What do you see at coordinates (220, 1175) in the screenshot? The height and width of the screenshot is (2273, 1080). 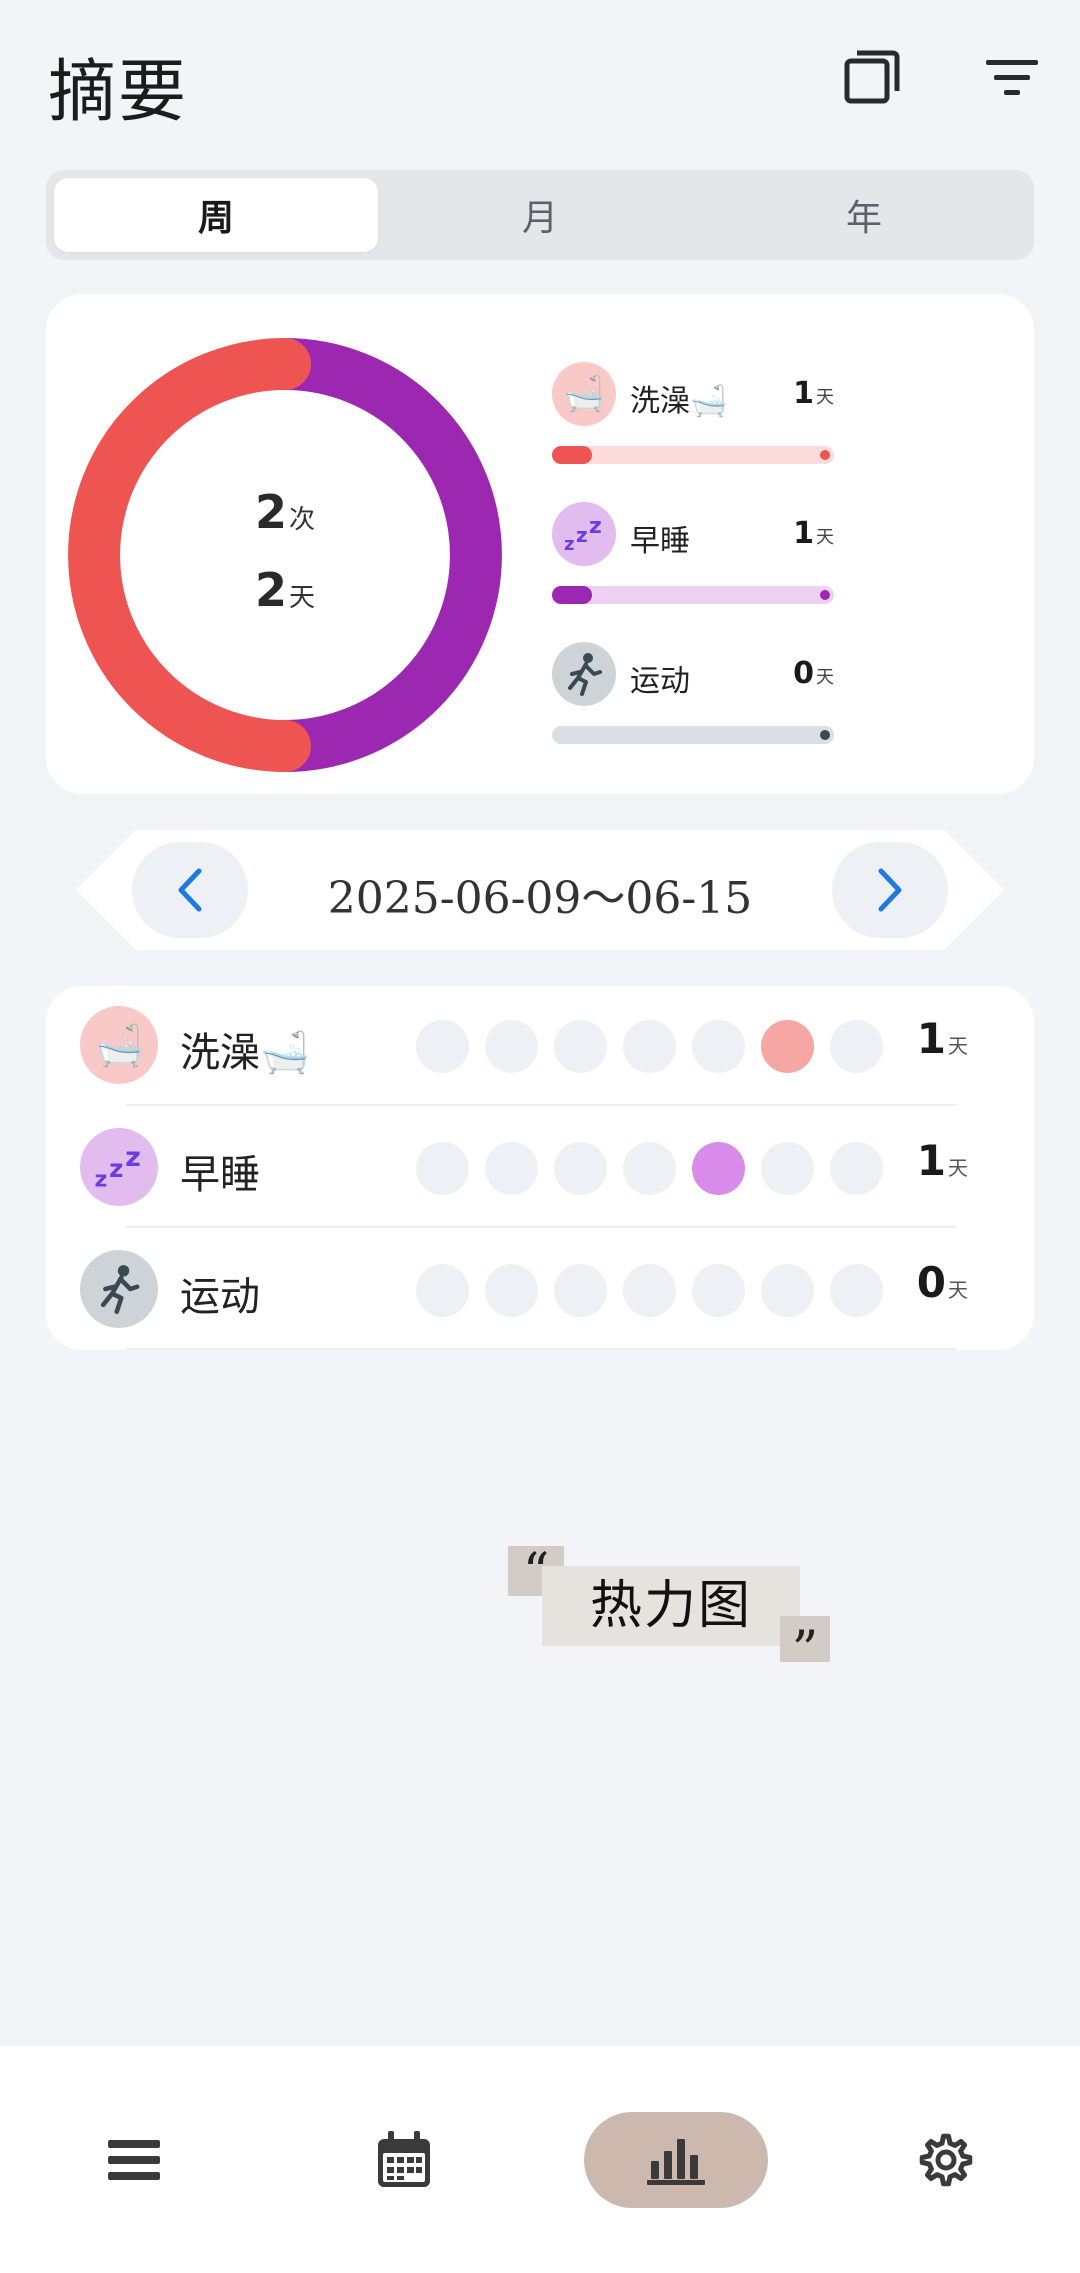 I see `habit-name: 早睡` at bounding box center [220, 1175].